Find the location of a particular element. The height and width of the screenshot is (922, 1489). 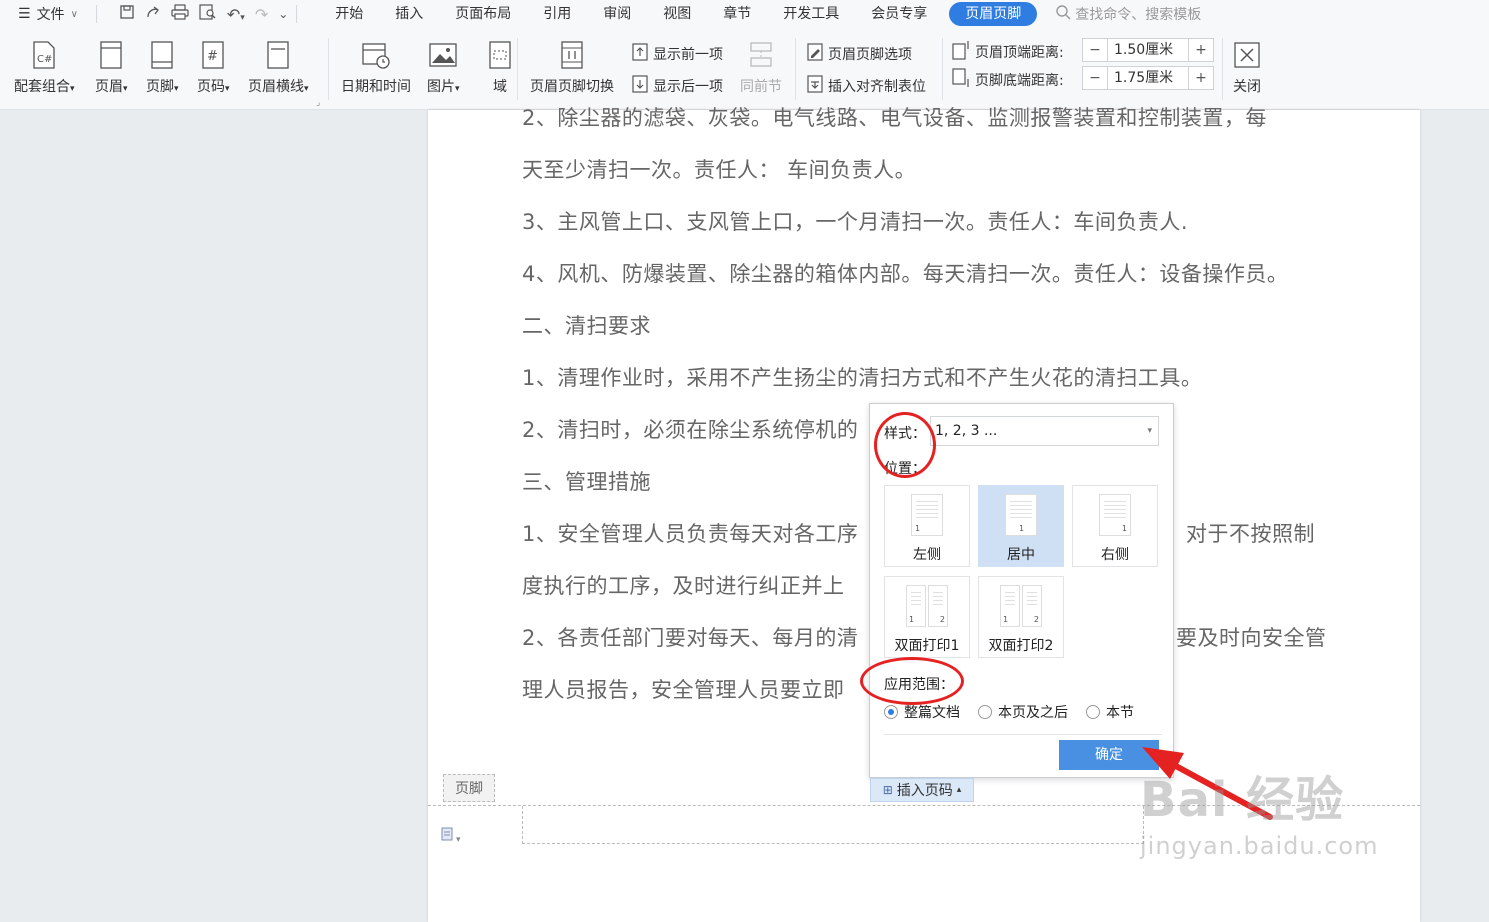

file-menu-label: 文件 is located at coordinates (50, 15).